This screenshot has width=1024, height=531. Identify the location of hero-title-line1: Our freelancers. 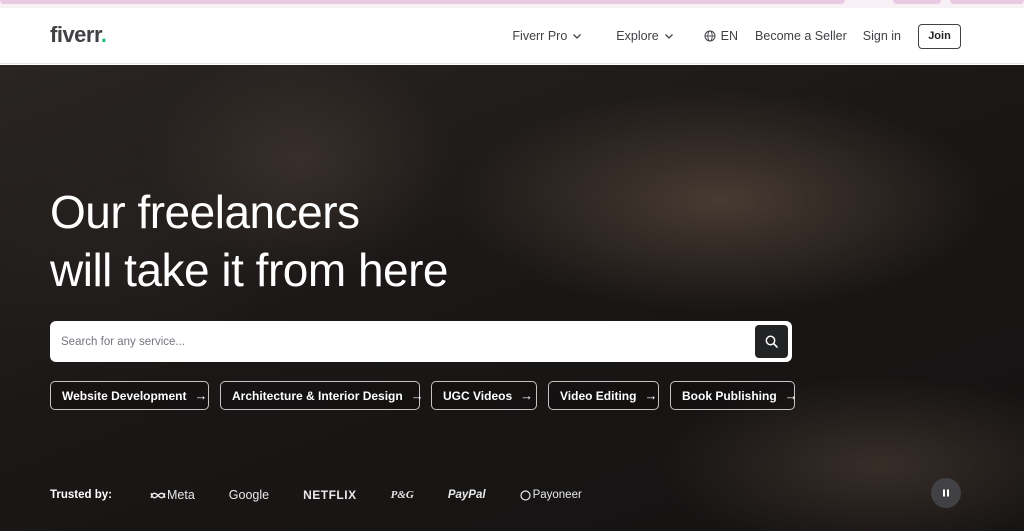
(205, 212).